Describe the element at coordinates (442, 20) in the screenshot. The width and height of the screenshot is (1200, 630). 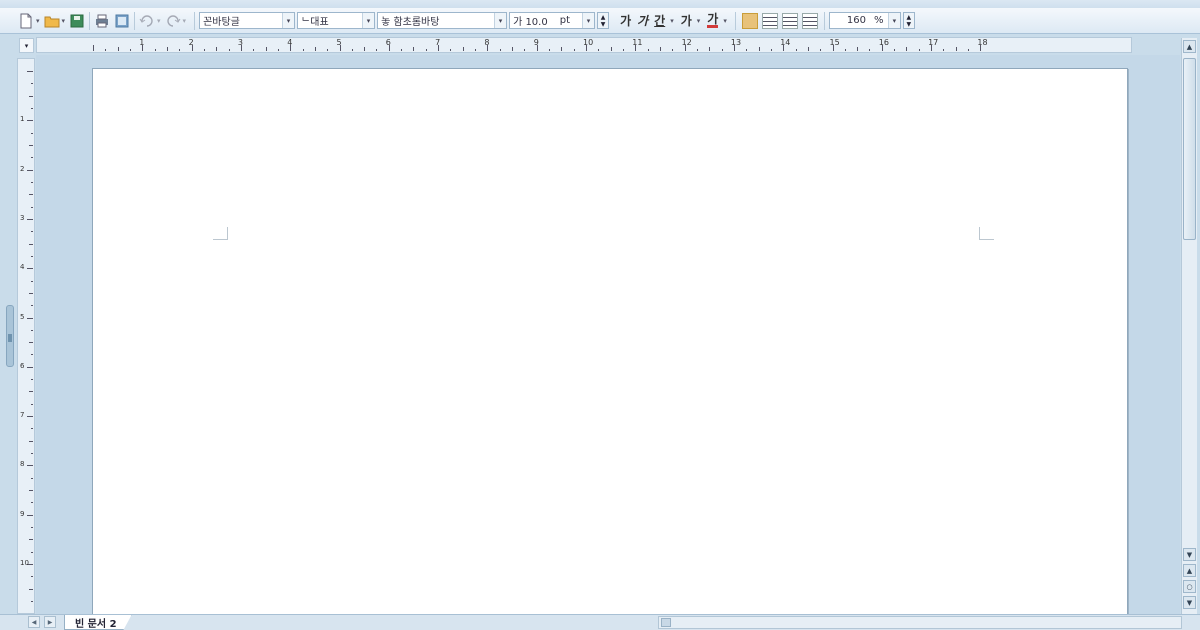
I see `font-combo: 놓 함초롬바탕 ▾` at that location.